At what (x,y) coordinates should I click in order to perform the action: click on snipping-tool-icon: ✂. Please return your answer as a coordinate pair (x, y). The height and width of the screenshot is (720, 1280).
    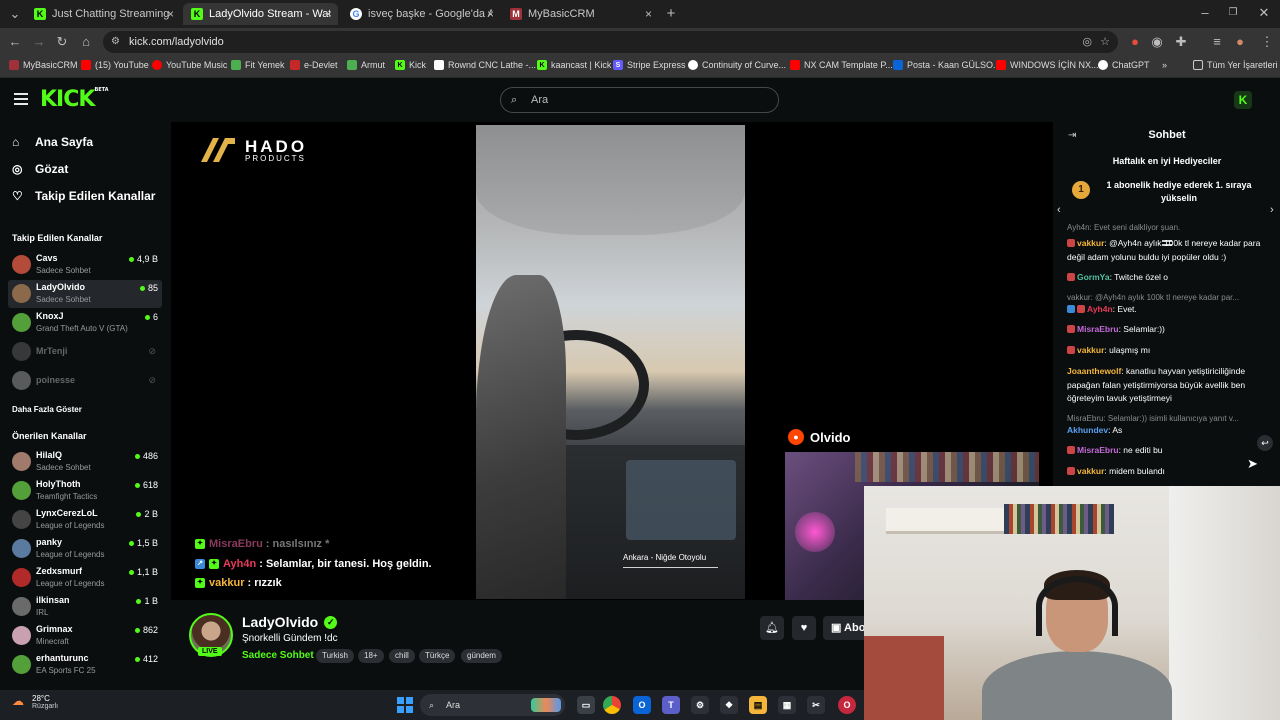
    Looking at the image, I should click on (816, 705).